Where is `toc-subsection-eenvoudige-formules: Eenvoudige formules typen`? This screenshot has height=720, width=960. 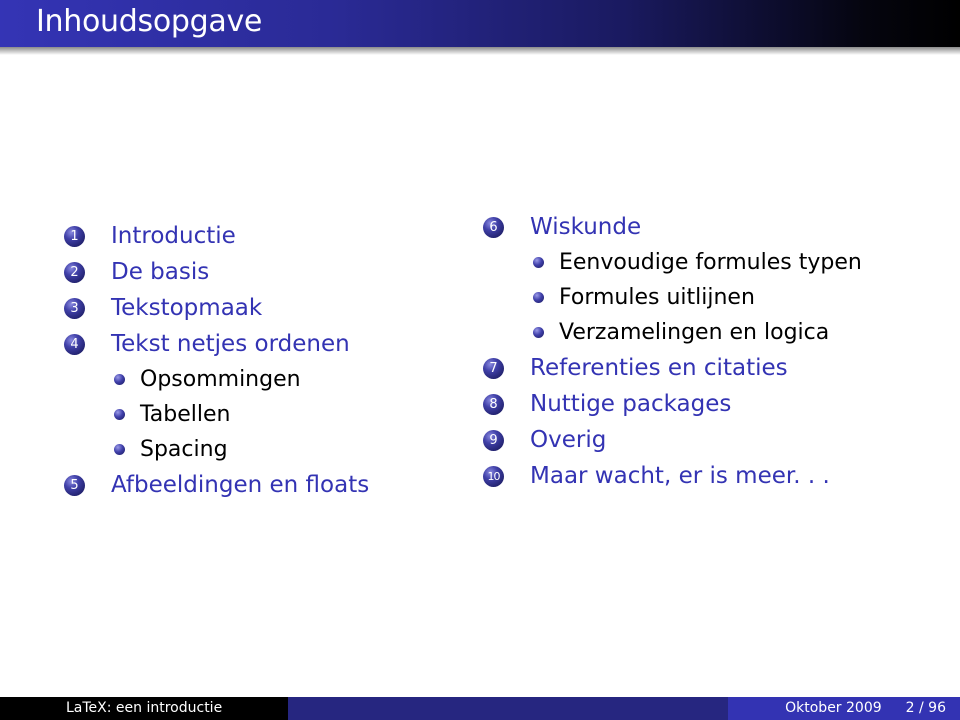 toc-subsection-eenvoudige-formules: Eenvoudige formules typen is located at coordinates (672, 262).